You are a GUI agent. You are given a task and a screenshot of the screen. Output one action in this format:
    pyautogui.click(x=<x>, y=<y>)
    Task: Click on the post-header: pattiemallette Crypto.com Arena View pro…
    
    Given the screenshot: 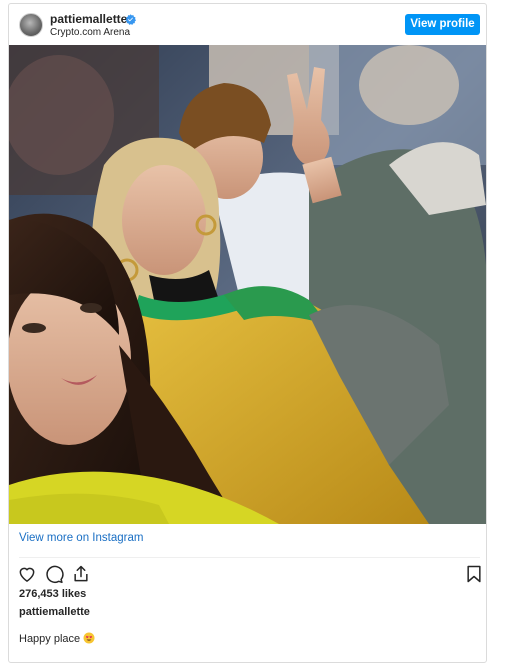 What is the action you would take?
    pyautogui.click(x=247, y=24)
    